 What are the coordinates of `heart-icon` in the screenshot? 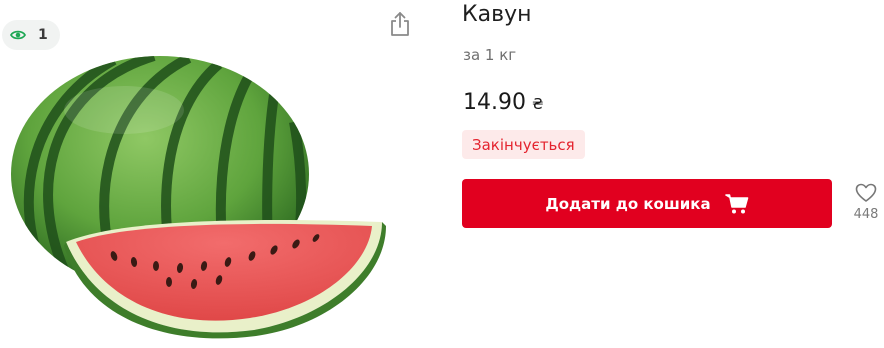 It's located at (866, 192).